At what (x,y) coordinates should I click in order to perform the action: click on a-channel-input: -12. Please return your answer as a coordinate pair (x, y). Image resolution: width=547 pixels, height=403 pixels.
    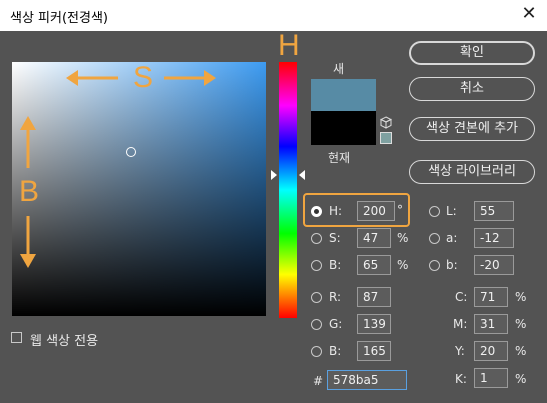
    Looking at the image, I should click on (494, 238).